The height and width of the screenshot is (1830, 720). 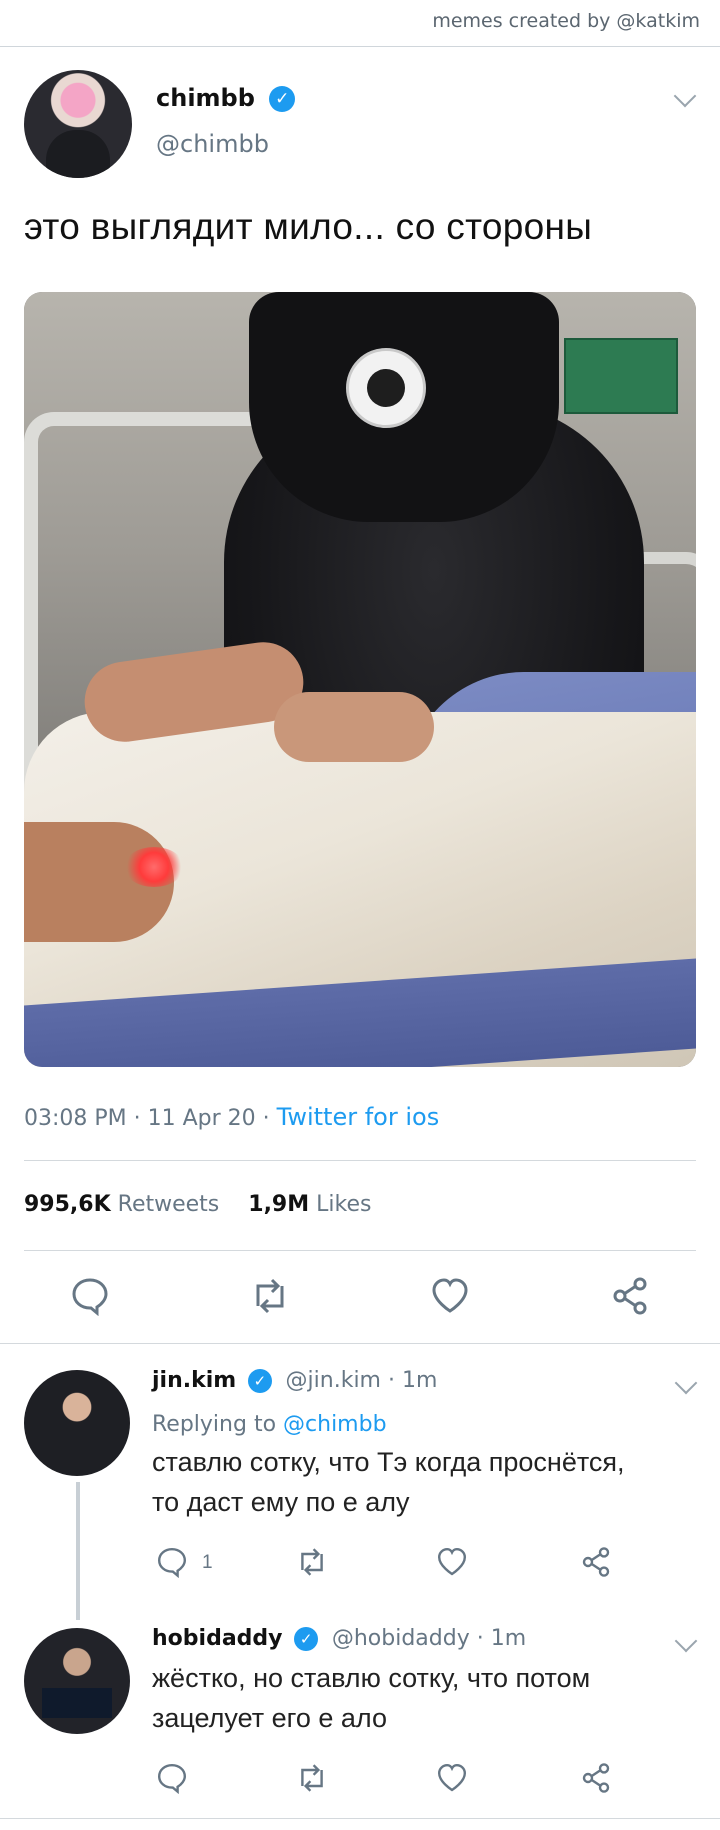 I want to click on retweets-label: Retweets, so click(x=169, y=1204).